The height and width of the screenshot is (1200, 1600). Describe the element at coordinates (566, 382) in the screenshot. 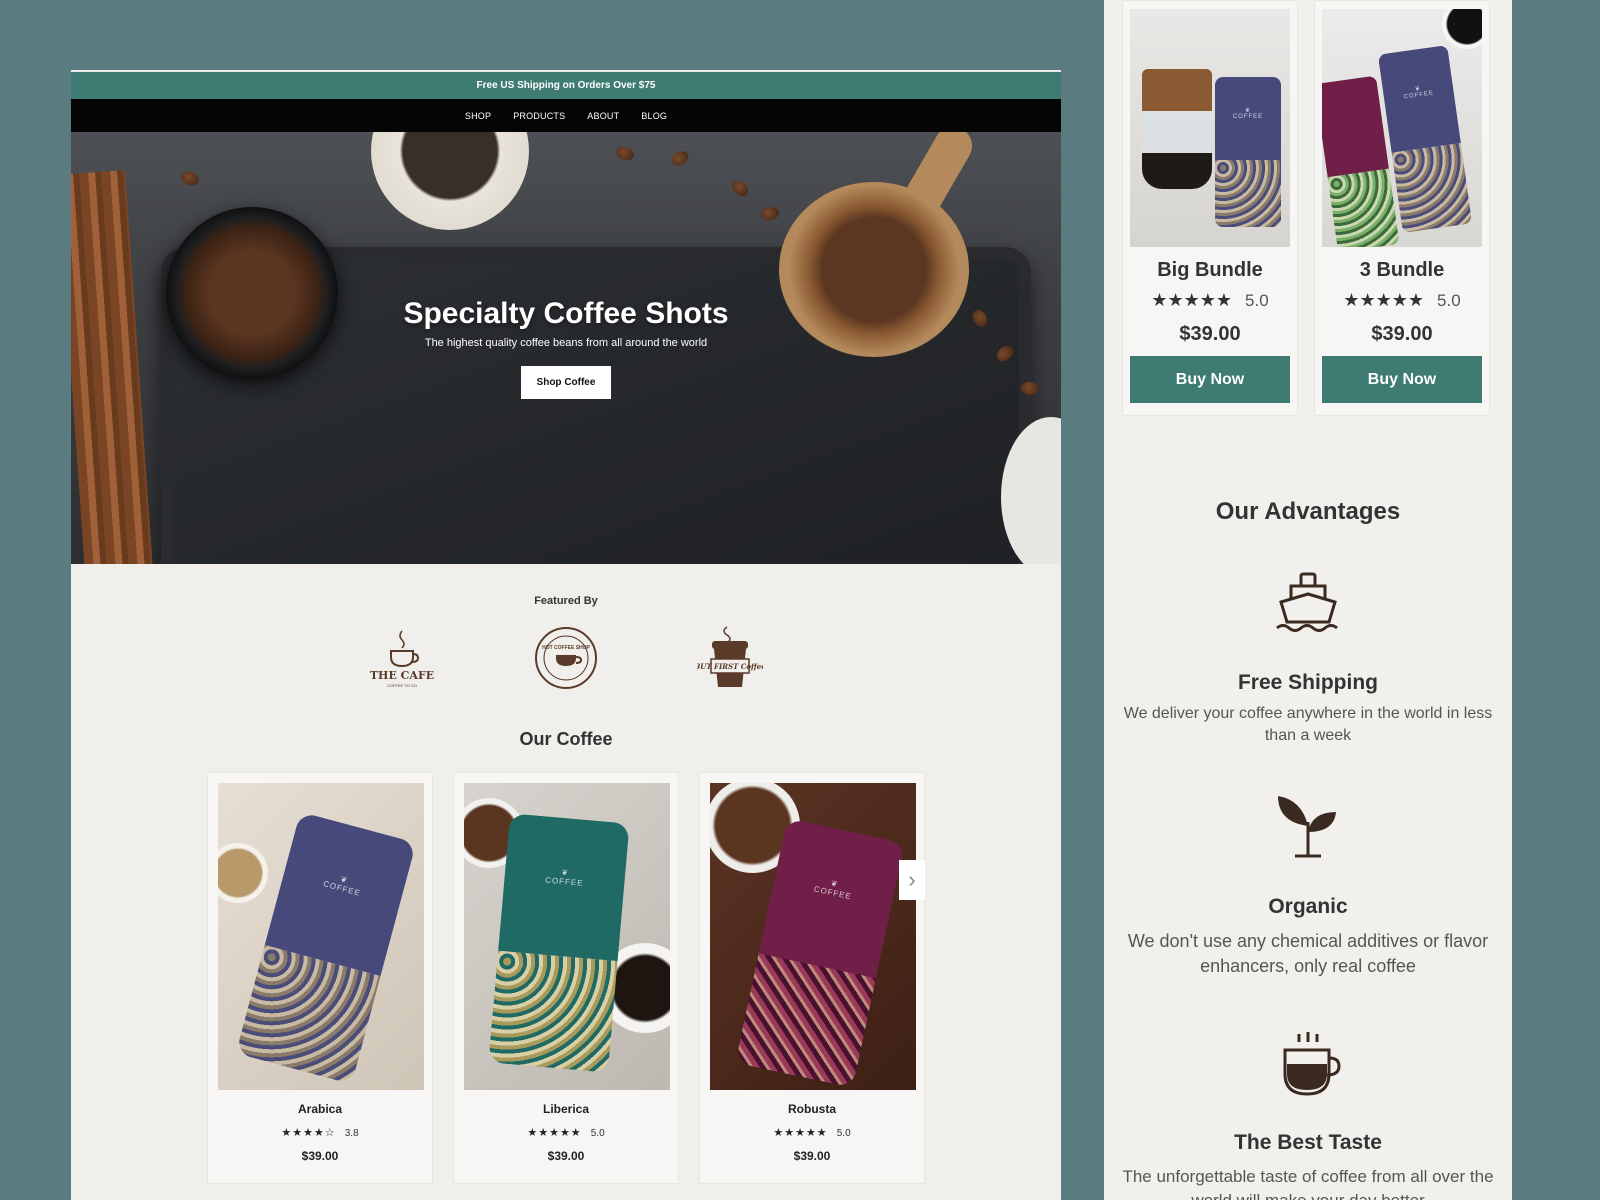

I see `shop-coffee-button: Shop Coffee` at that location.